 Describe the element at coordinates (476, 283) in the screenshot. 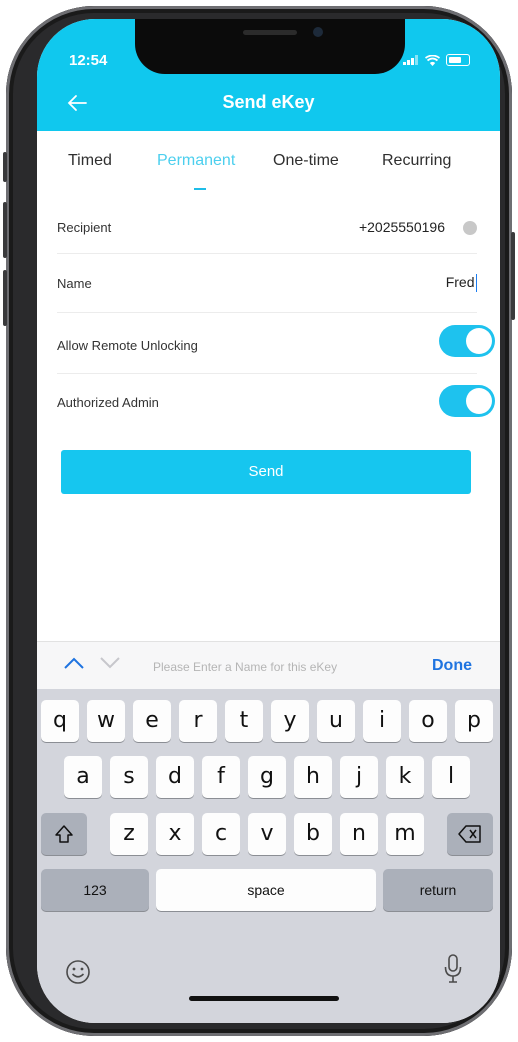

I see `text-cursor` at that location.